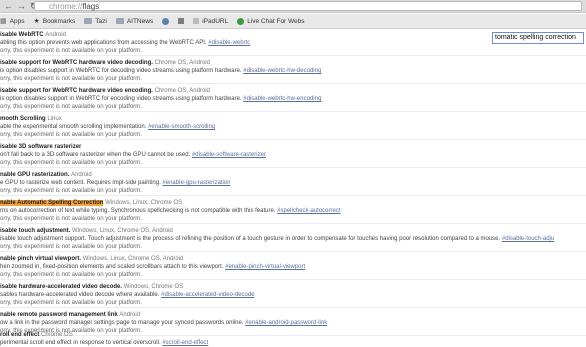  What do you see at coordinates (3, 21) in the screenshot?
I see `apps-icon: ▦` at bounding box center [3, 21].